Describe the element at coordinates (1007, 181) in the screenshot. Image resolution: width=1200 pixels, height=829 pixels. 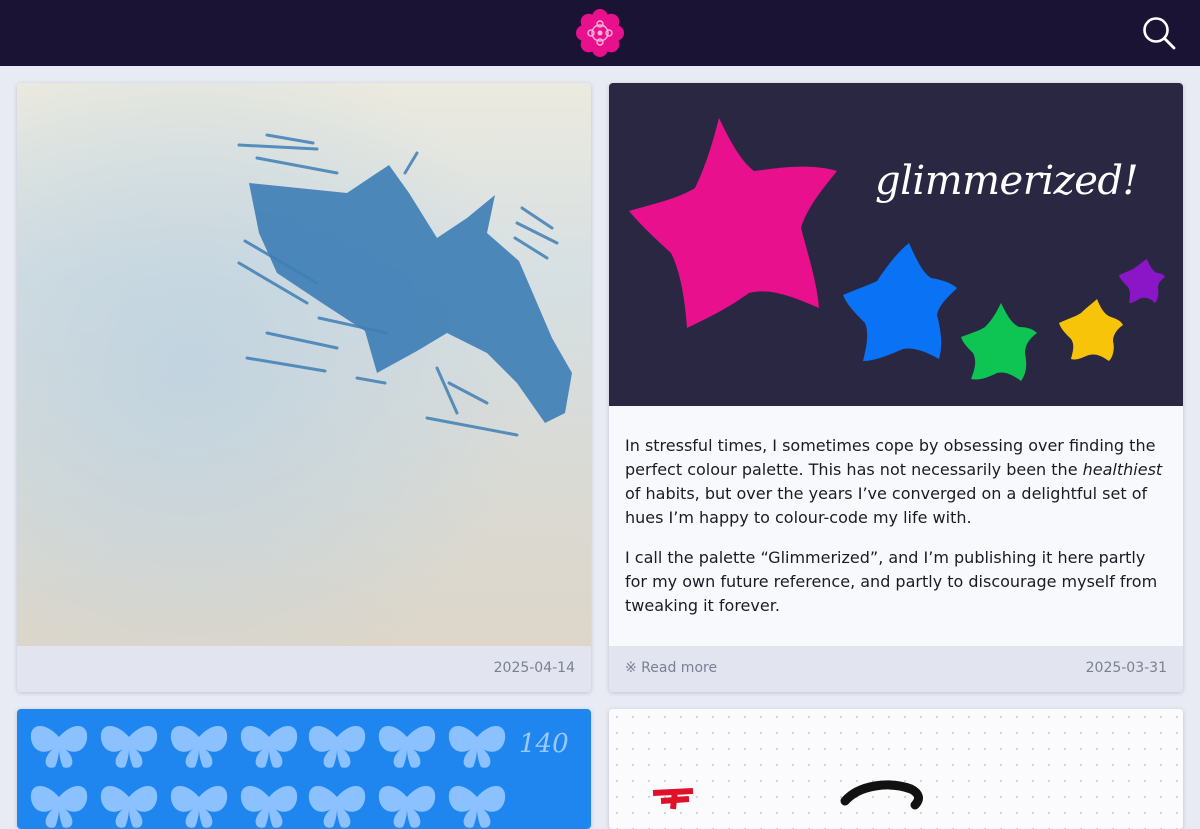
I see `banner-title: glimmerized!` at that location.